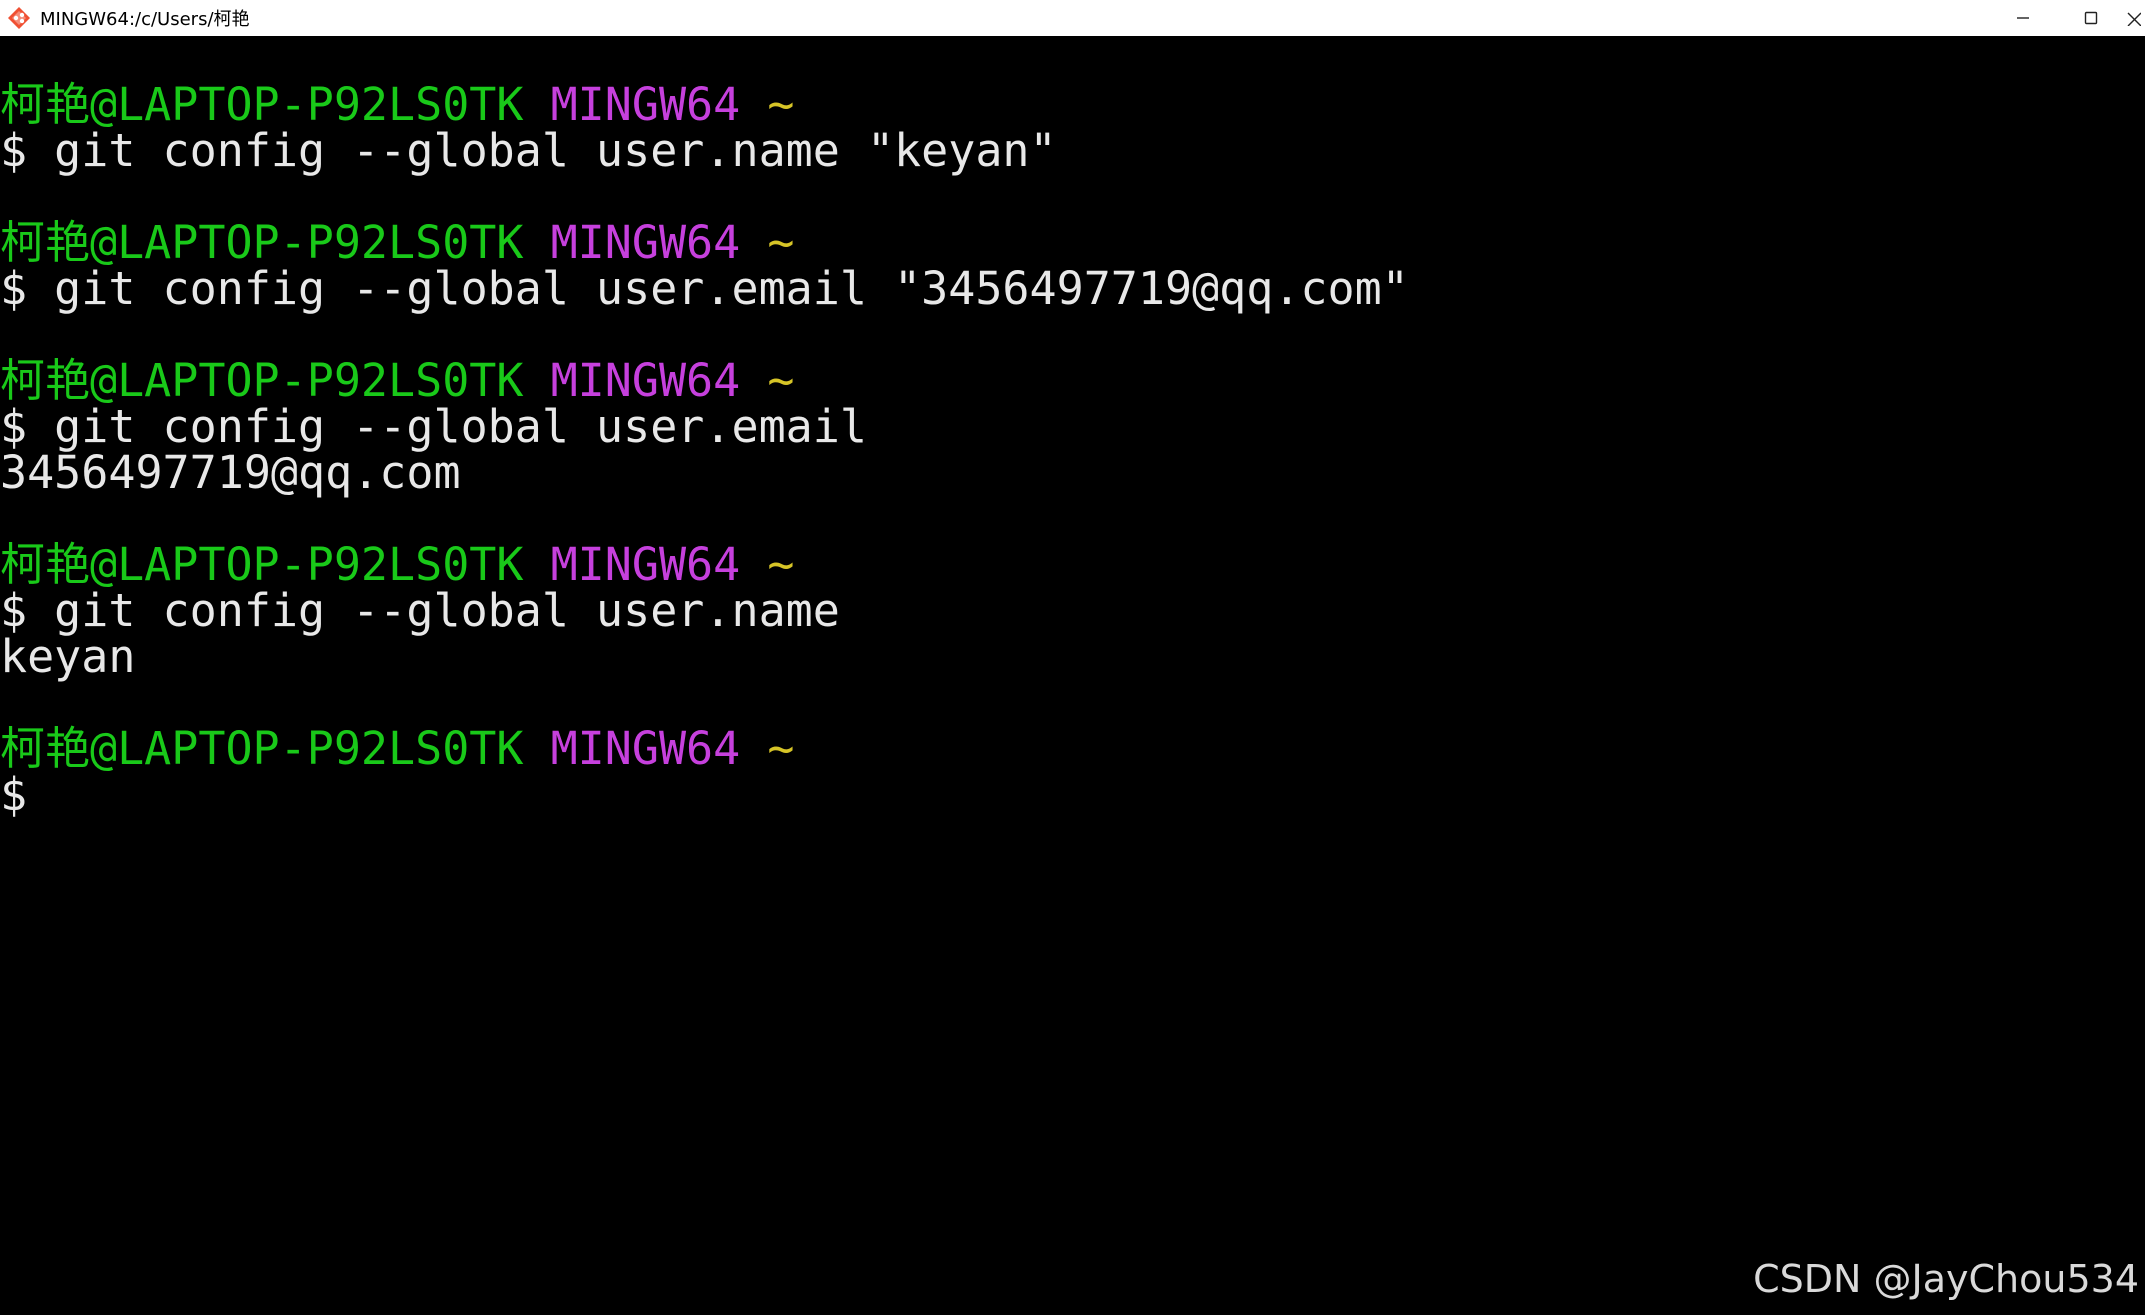 The height and width of the screenshot is (1315, 2145). I want to click on command-prompt-input: $, so click(13, 795).